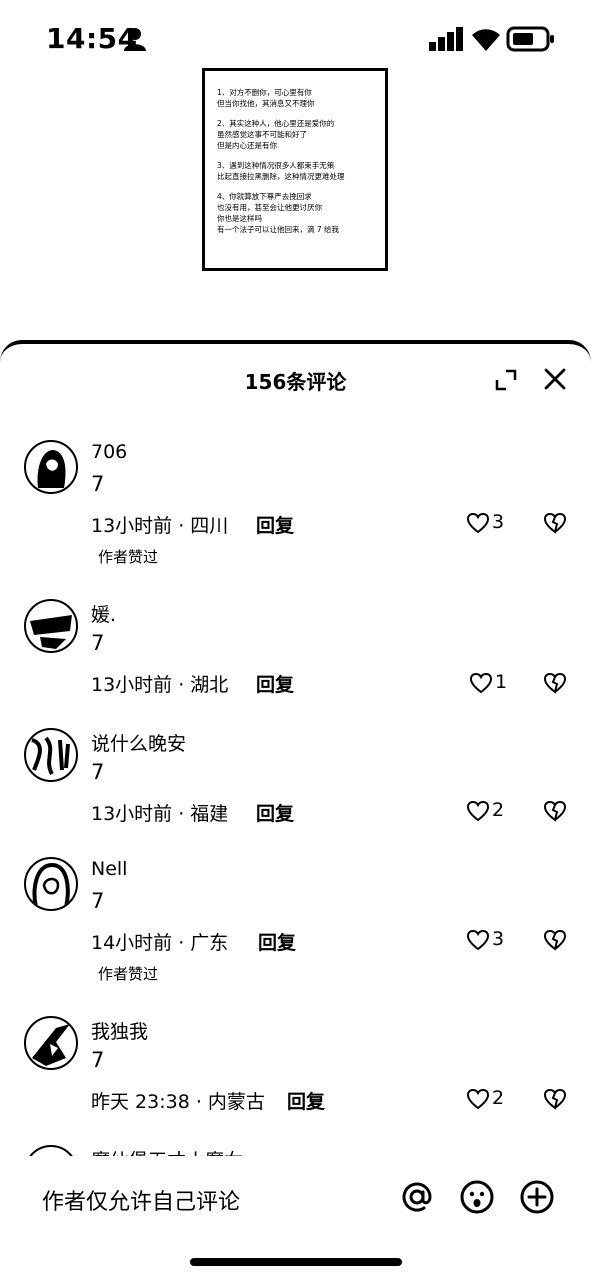  Describe the element at coordinates (530, 39) in the screenshot. I see `battery-icon` at that location.